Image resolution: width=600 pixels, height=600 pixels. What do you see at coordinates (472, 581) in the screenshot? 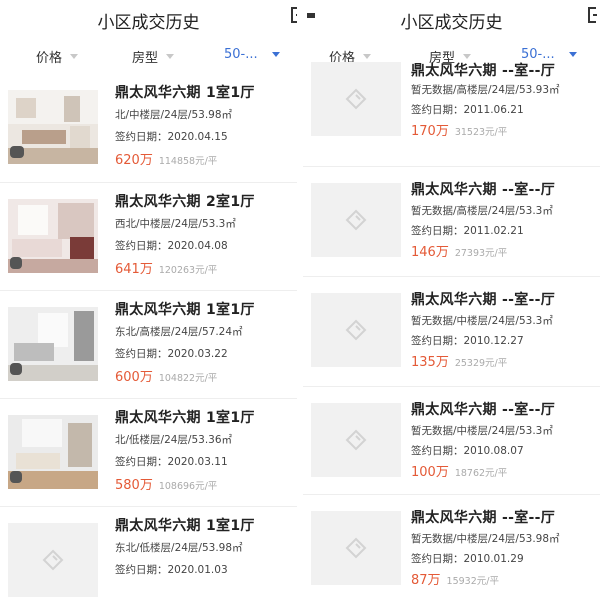
I see `unit-price: 15932元/平` at bounding box center [472, 581].